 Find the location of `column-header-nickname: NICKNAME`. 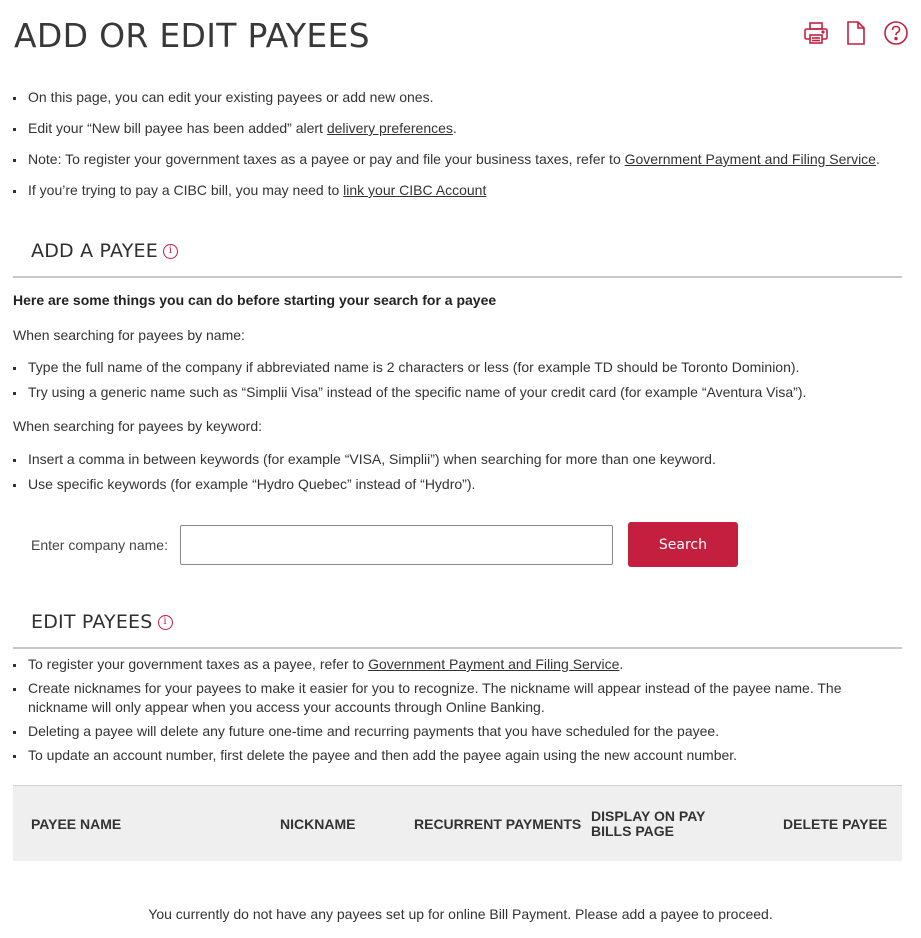

column-header-nickname: NICKNAME is located at coordinates (317, 824).